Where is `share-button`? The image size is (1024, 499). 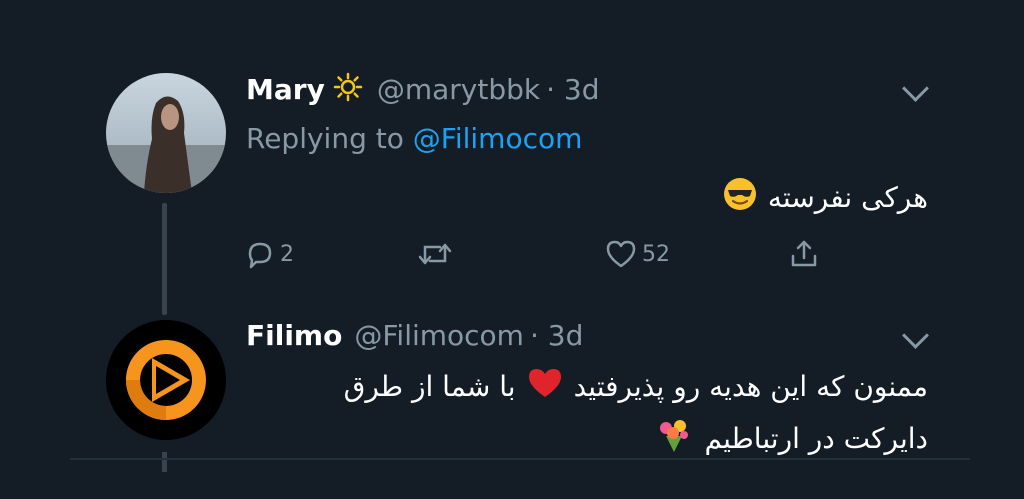
share-button is located at coordinates (804, 254).